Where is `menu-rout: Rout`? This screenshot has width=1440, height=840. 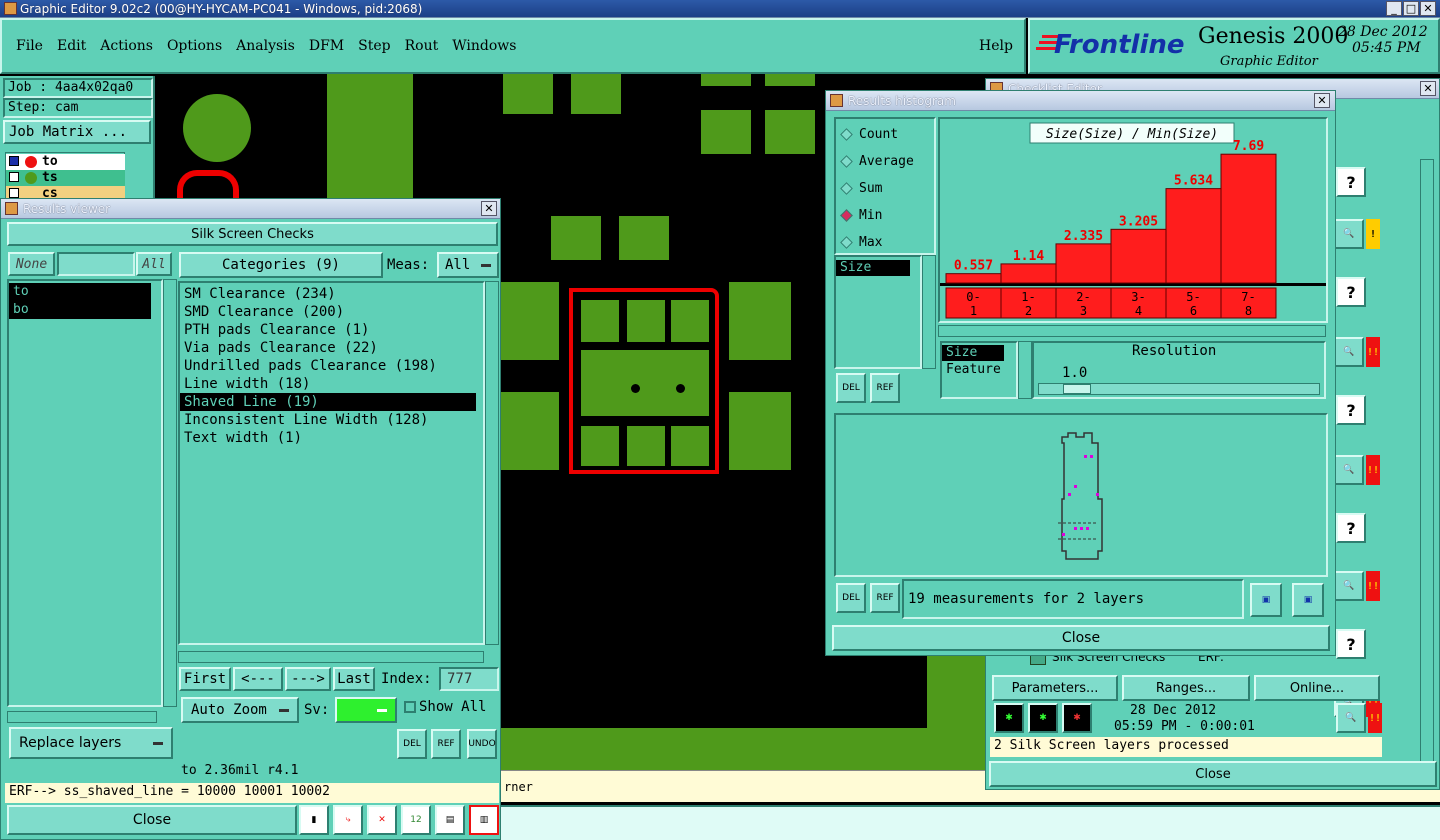 menu-rout: Rout is located at coordinates (422, 46).